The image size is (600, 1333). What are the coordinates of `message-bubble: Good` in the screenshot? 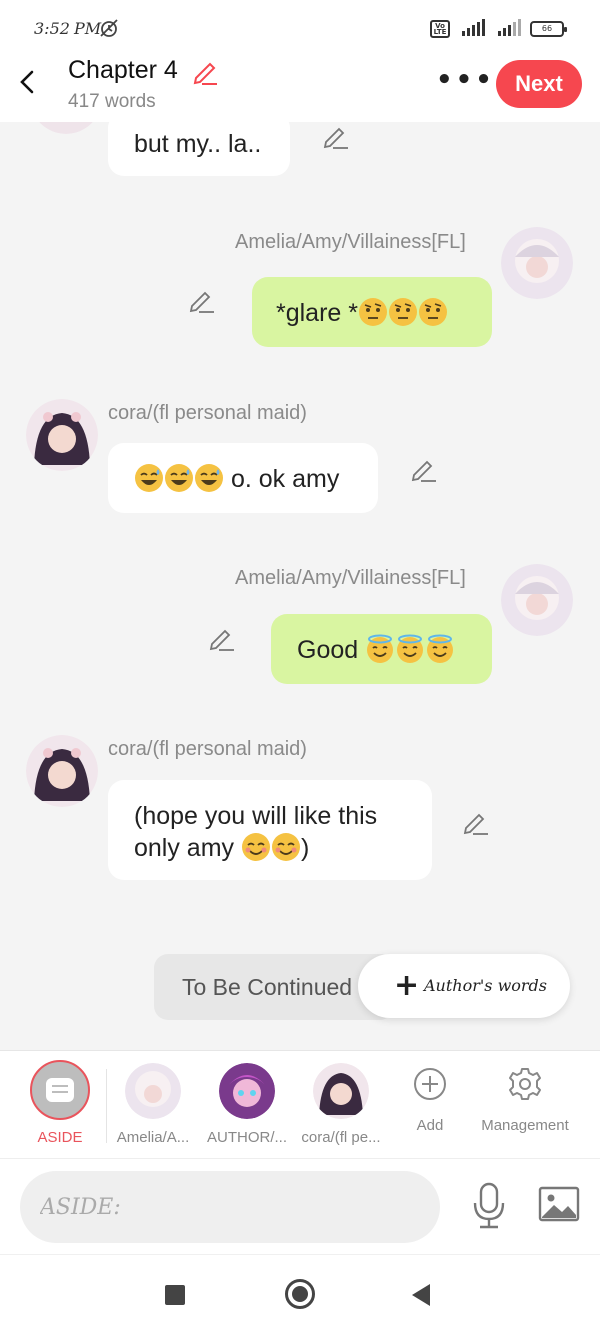 It's located at (381, 649).